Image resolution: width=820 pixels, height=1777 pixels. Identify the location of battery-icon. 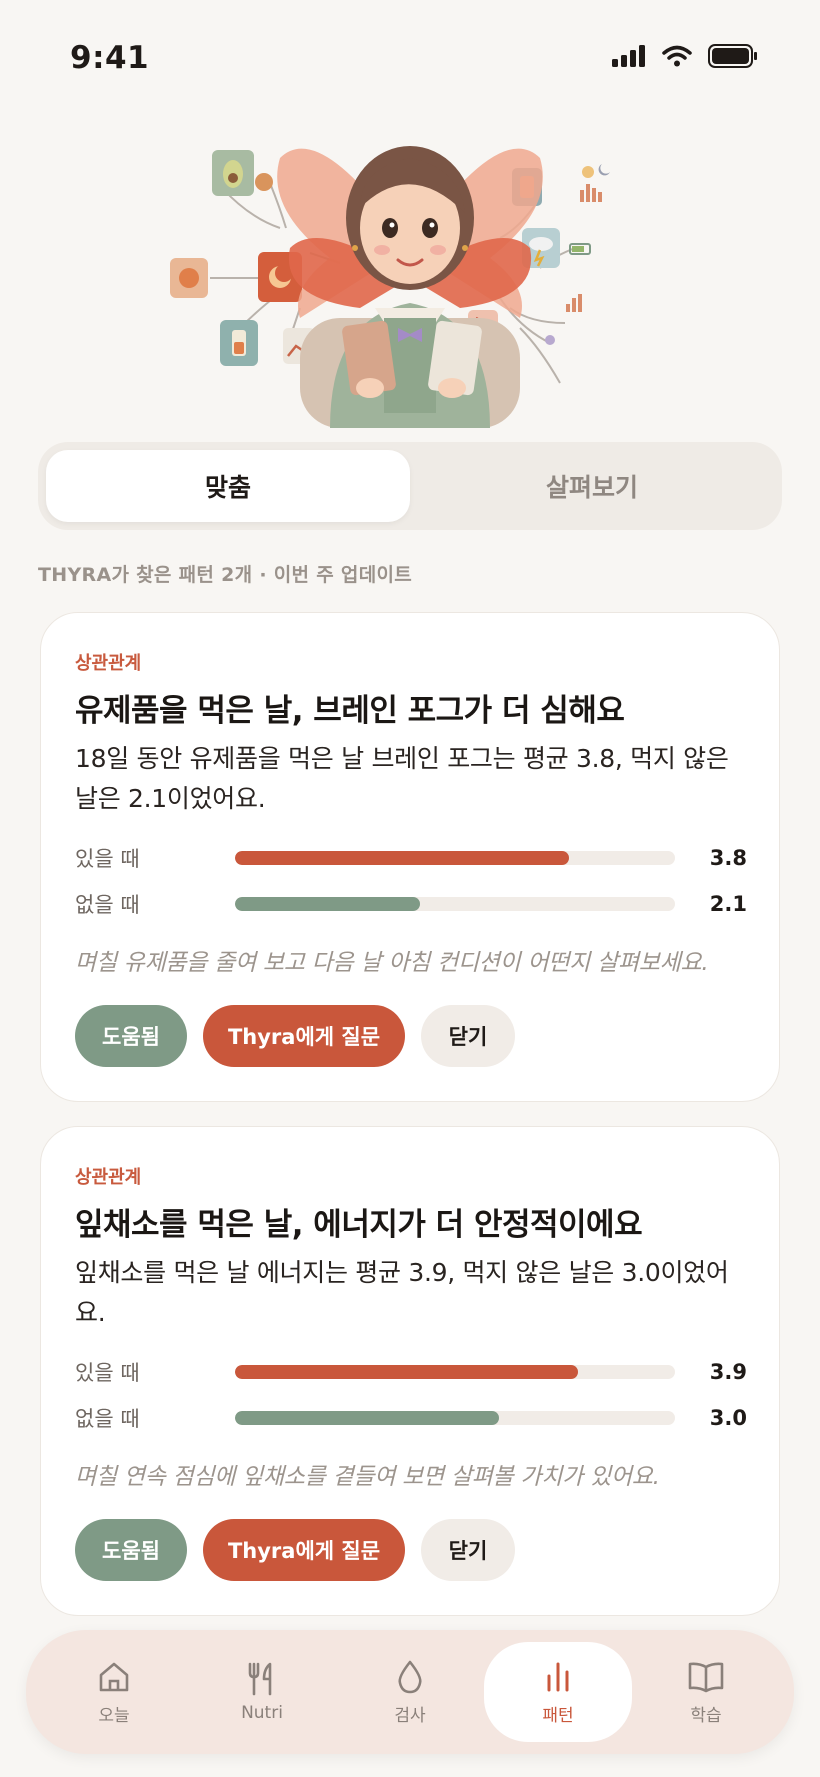
(732, 56).